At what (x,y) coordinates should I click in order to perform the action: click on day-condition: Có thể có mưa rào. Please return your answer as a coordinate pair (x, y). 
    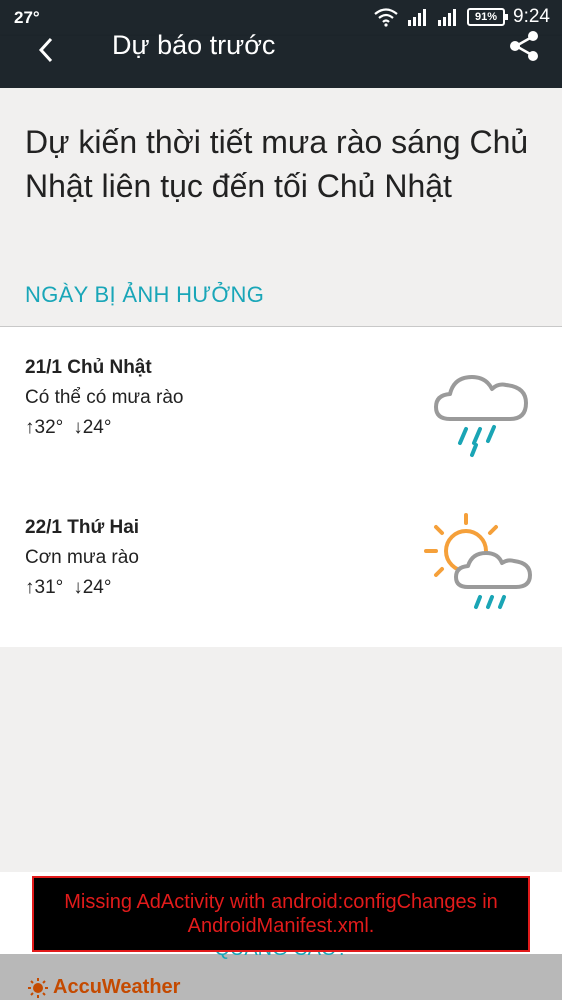
    Looking at the image, I should click on (104, 397).